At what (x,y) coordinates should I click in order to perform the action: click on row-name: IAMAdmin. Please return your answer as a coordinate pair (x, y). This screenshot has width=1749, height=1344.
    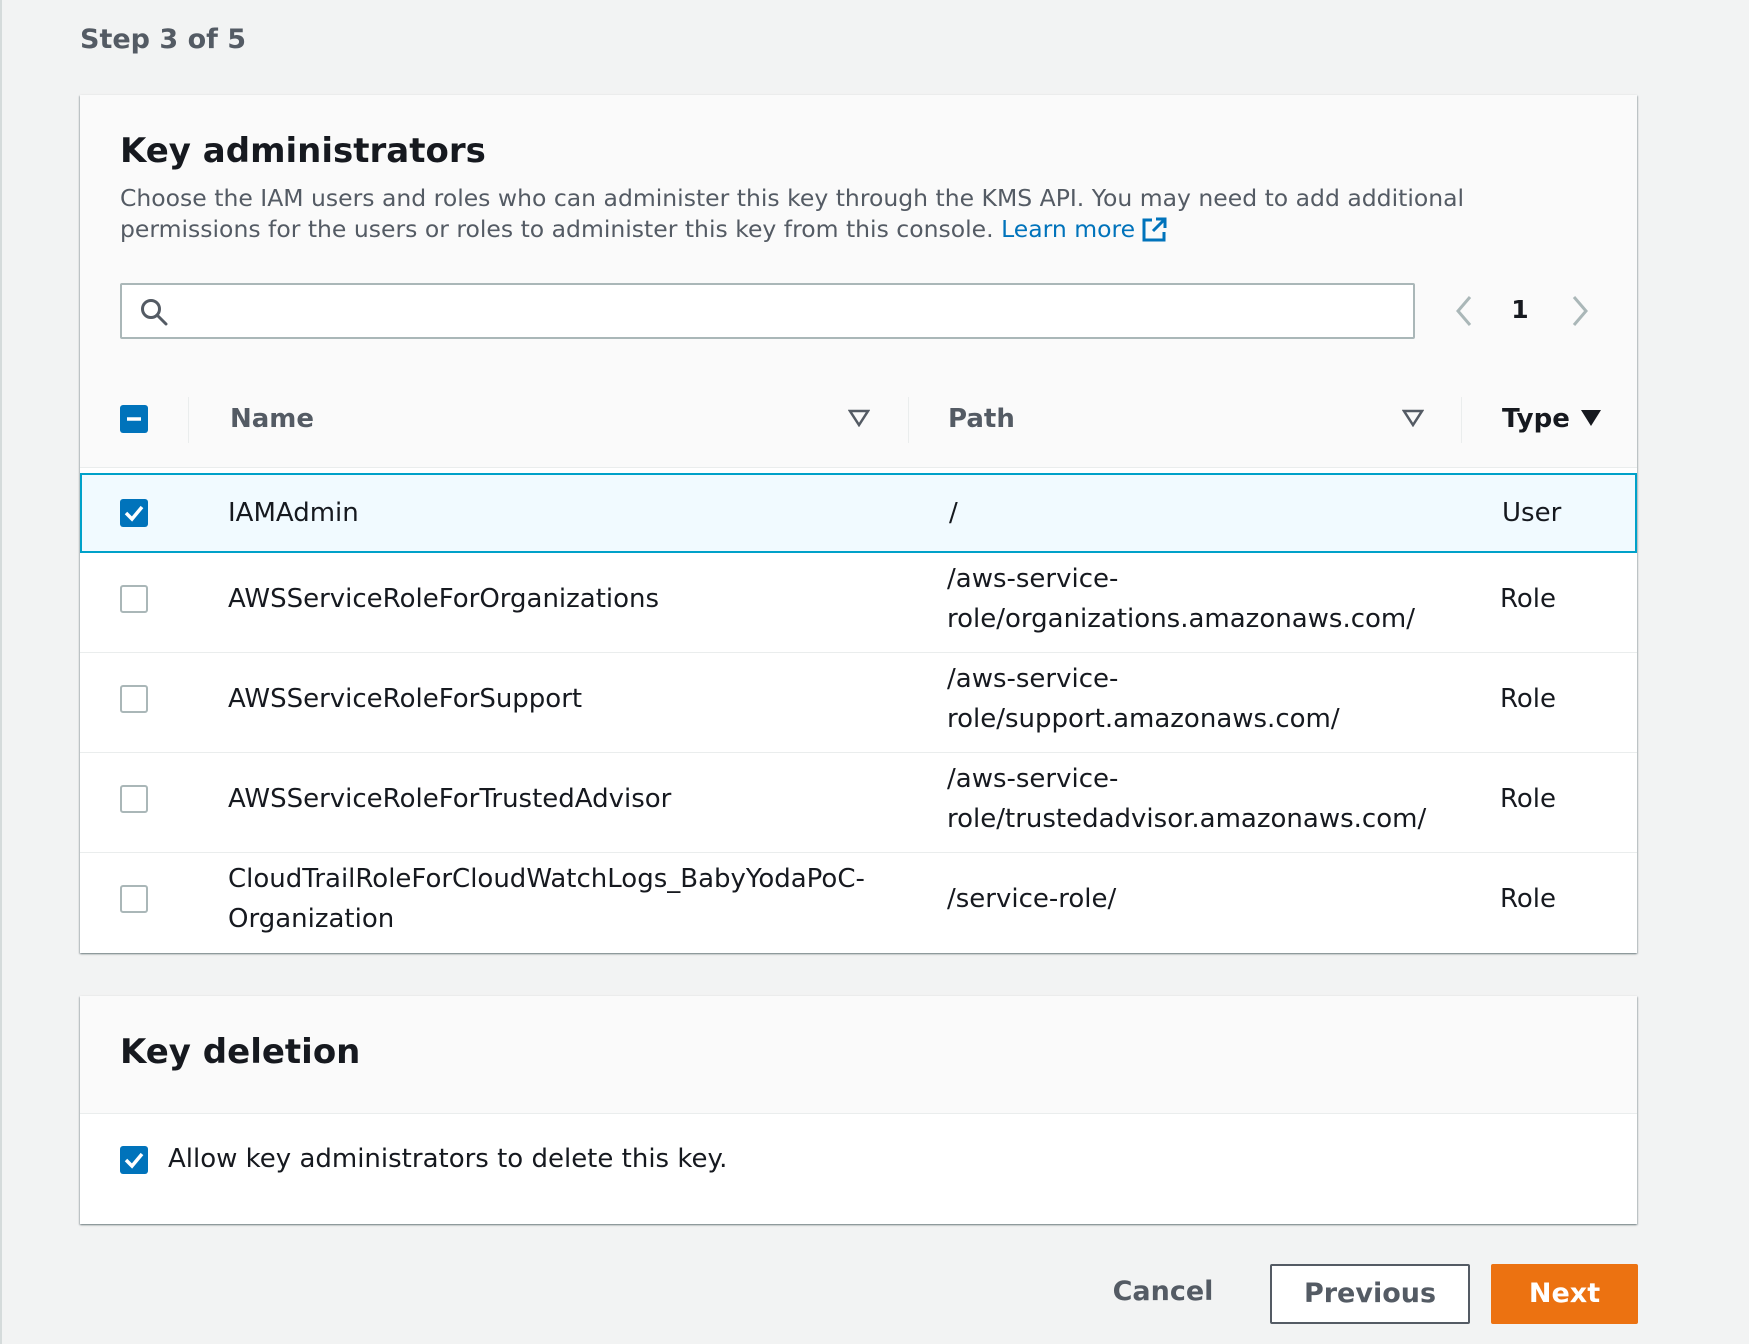
    Looking at the image, I should click on (293, 513).